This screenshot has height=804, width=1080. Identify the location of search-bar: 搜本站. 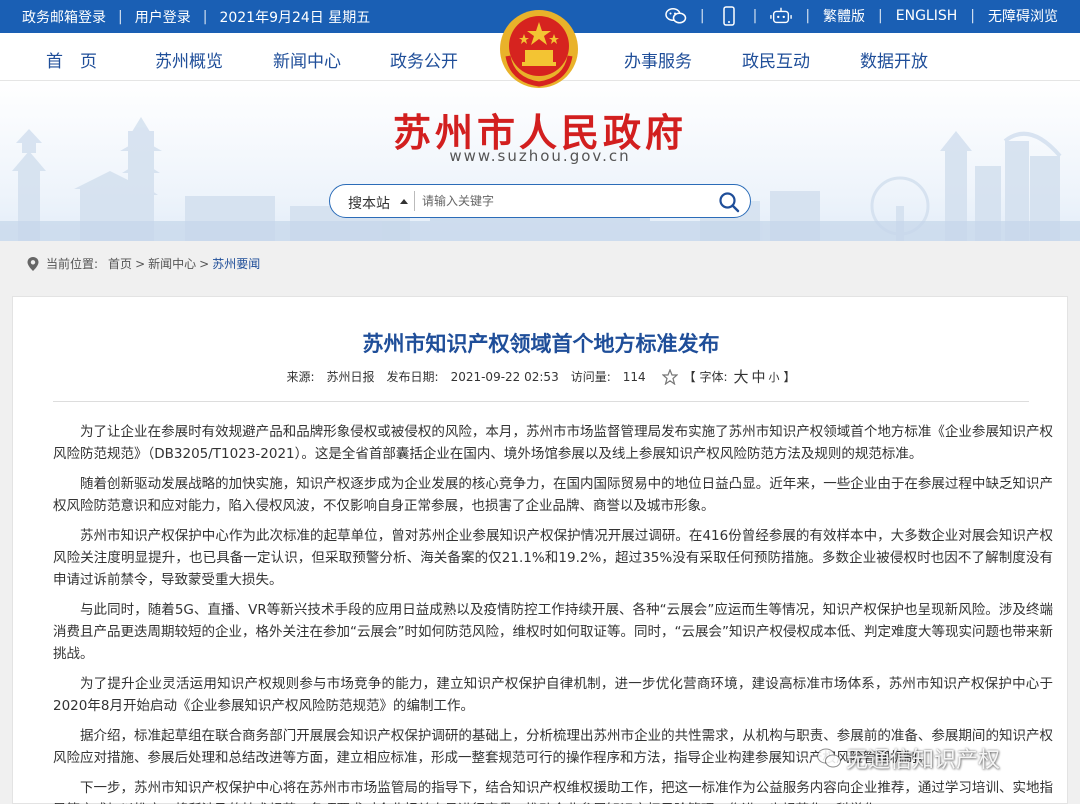
(540, 201).